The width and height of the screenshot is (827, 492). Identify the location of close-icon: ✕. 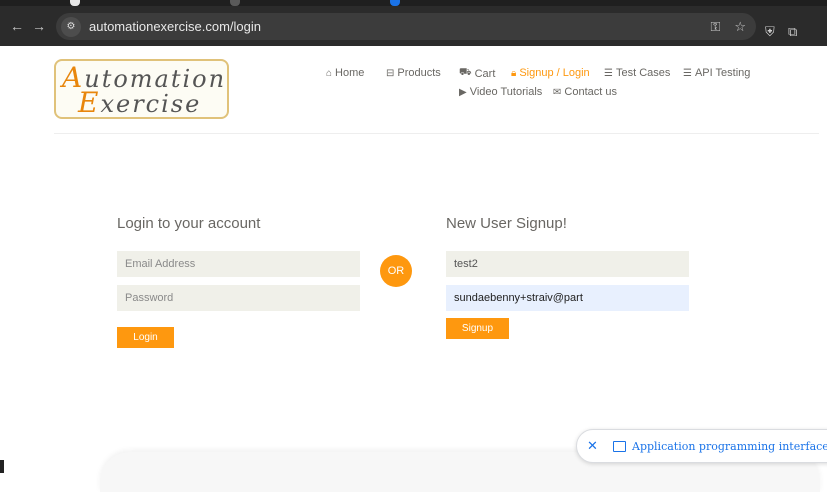
(595, 446).